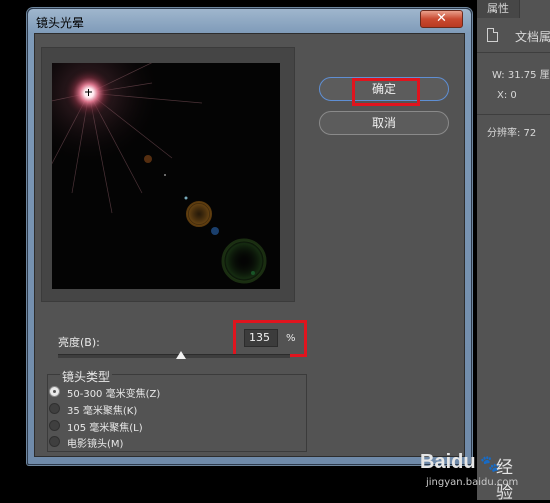 The image size is (550, 503). What do you see at coordinates (529, 75) in the screenshot?
I see `width-value: 31.75 厘` at bounding box center [529, 75].